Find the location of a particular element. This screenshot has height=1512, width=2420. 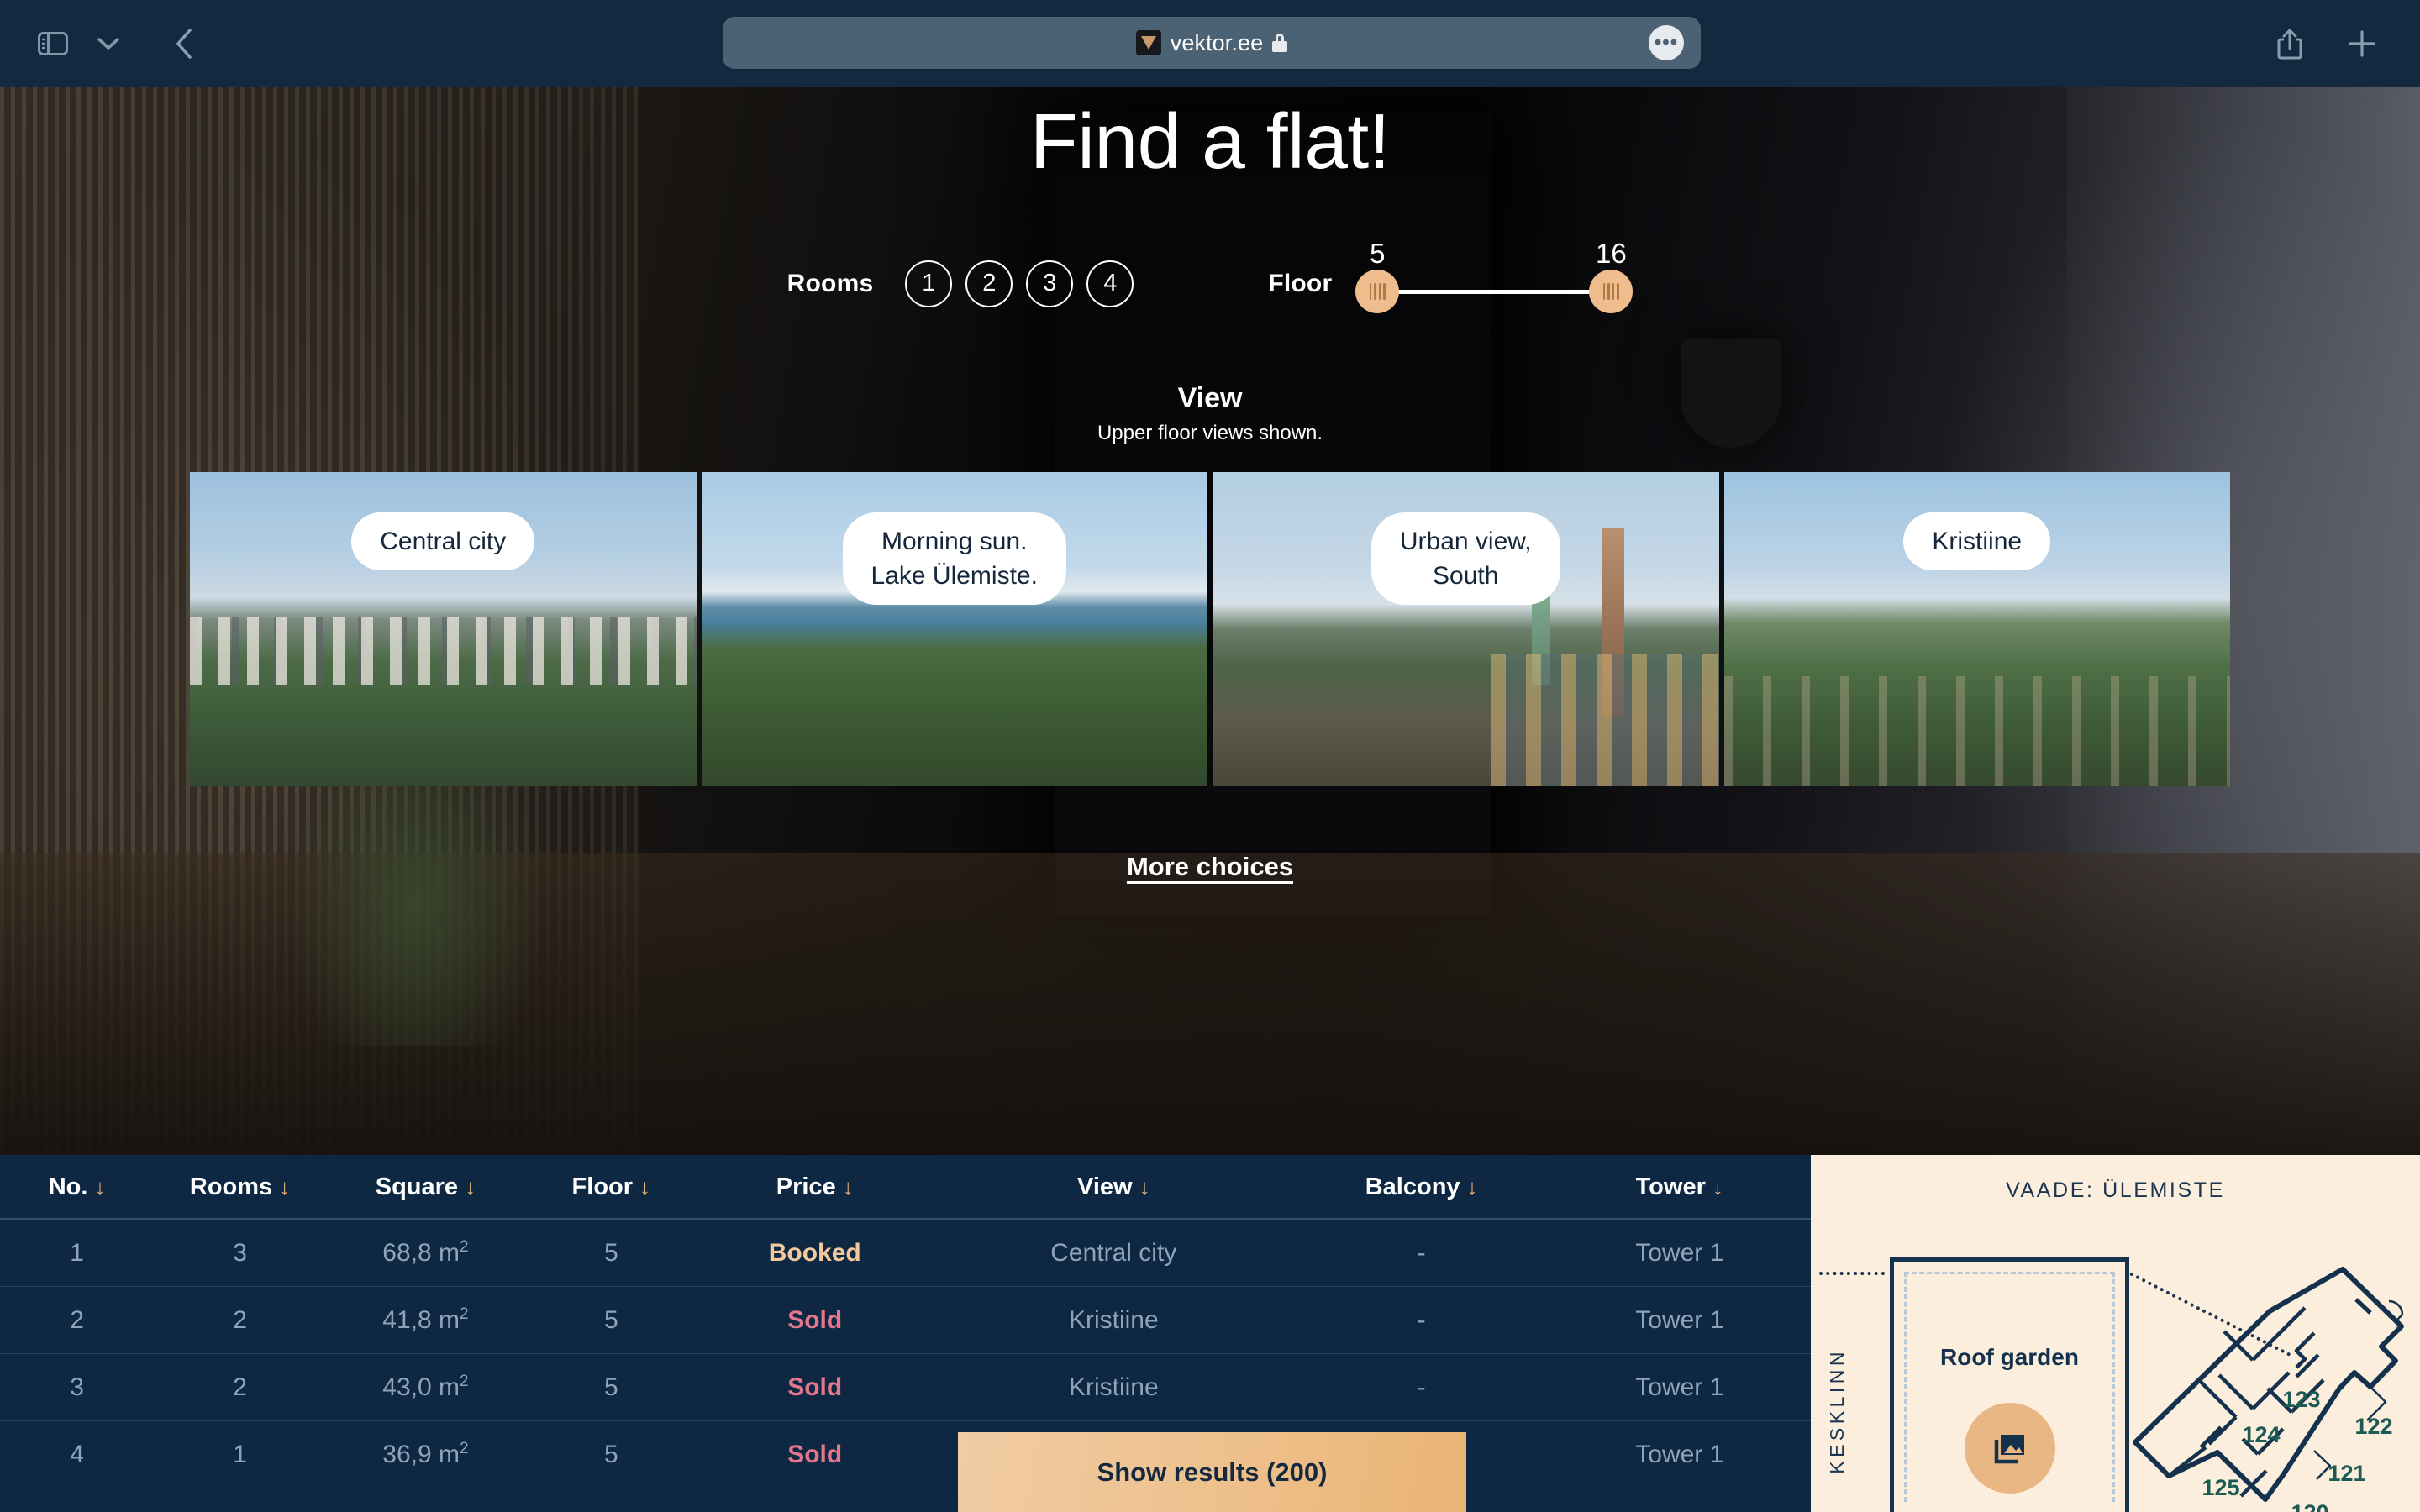

room-option-3: 3 is located at coordinates (1050, 283).